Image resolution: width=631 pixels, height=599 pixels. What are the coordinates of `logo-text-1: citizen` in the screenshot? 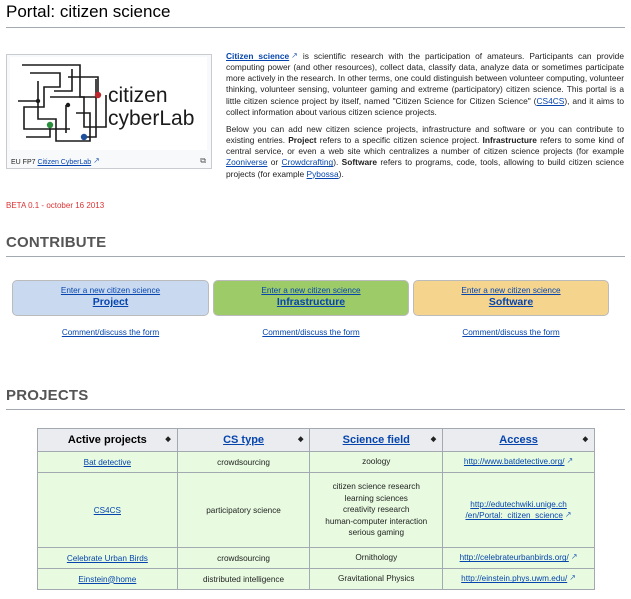 It's located at (138, 95).